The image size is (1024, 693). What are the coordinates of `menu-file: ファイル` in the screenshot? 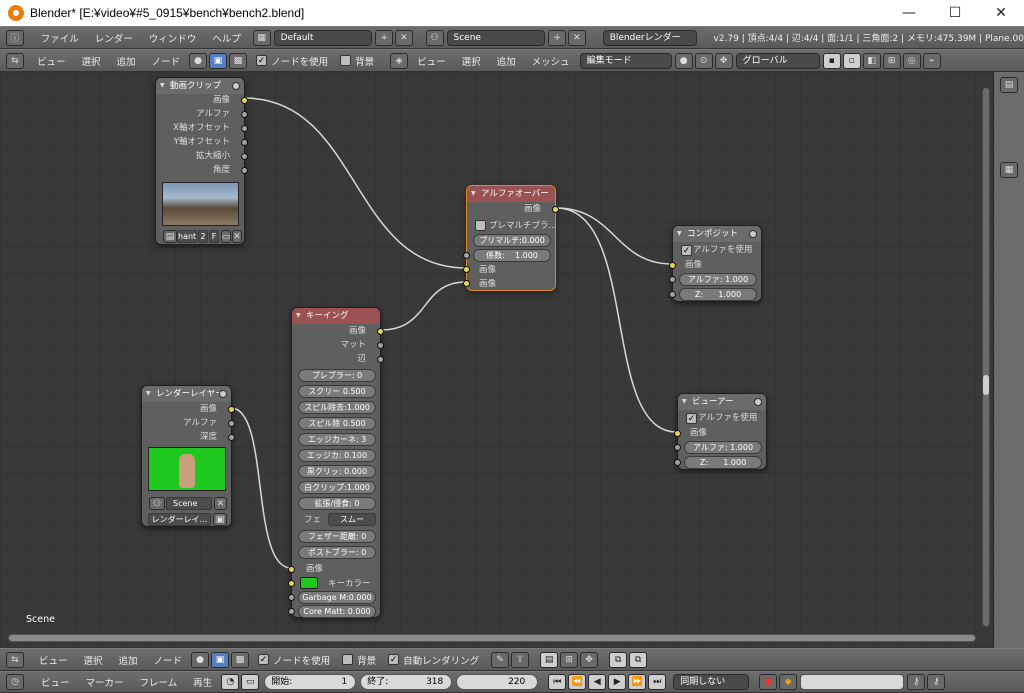 It's located at (60, 38).